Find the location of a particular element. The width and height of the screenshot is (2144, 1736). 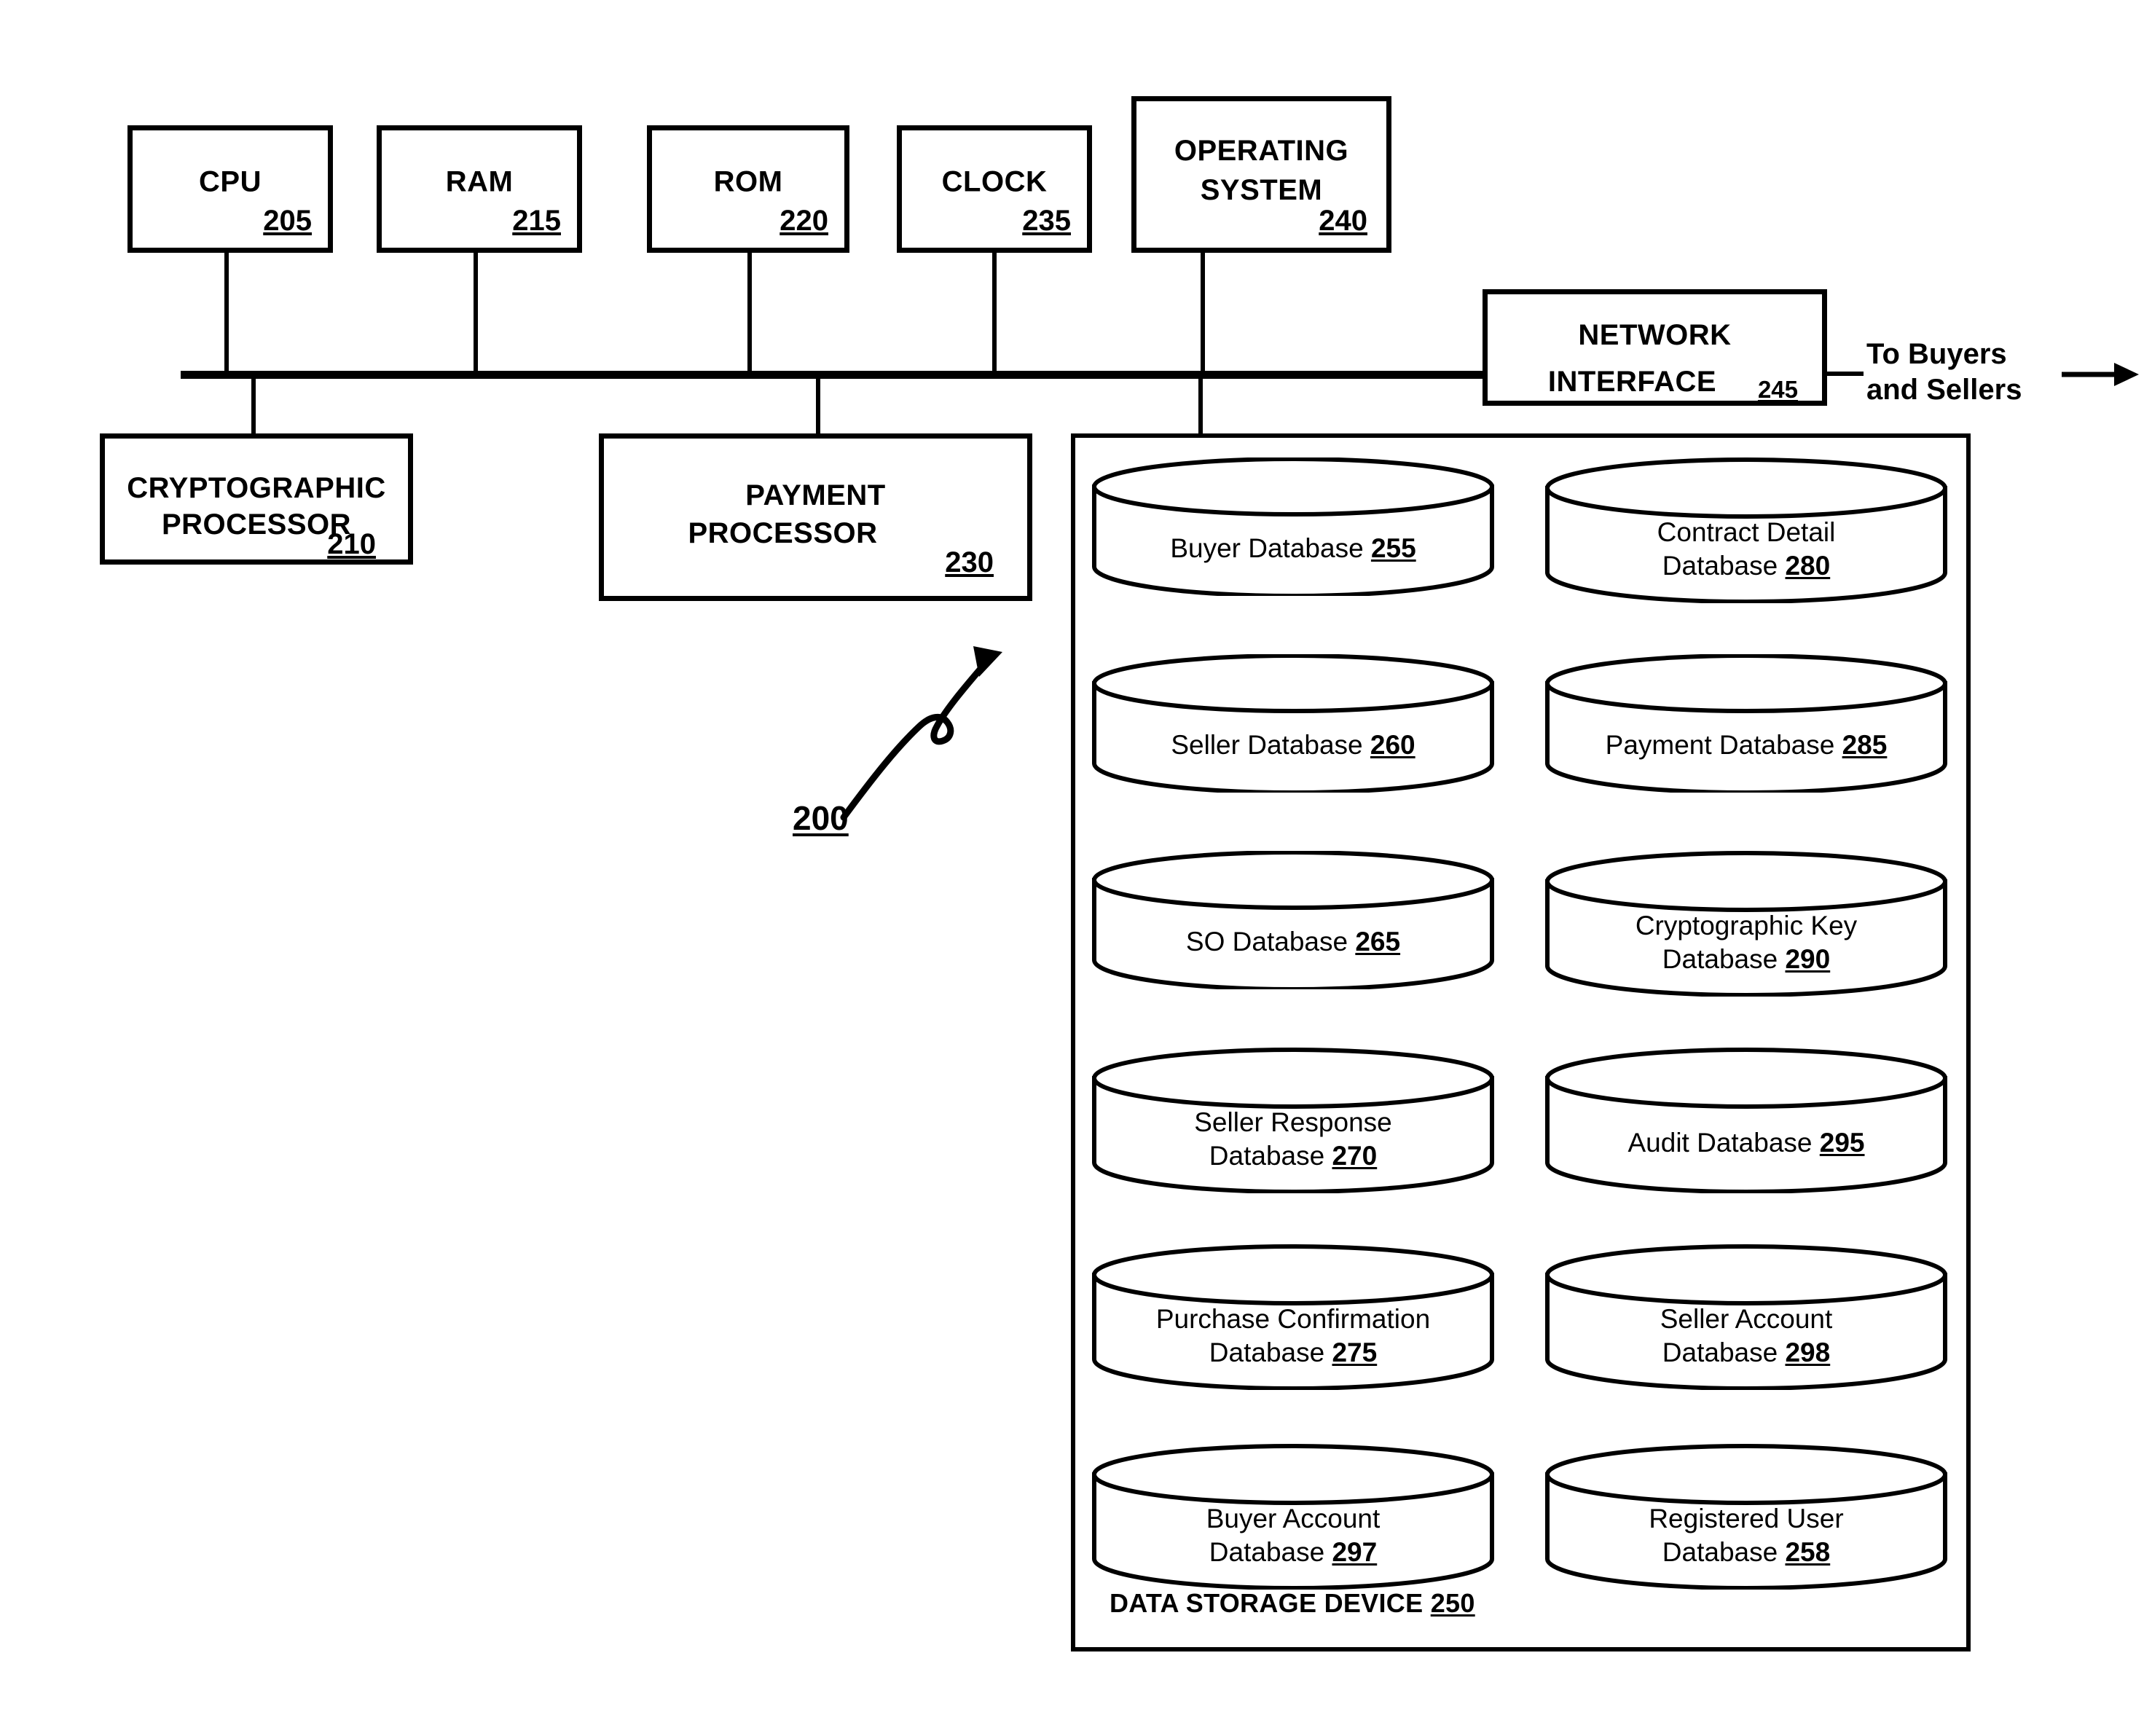

database-cylinder-audit: Audit Database 295 is located at coordinates (1746, 1120).